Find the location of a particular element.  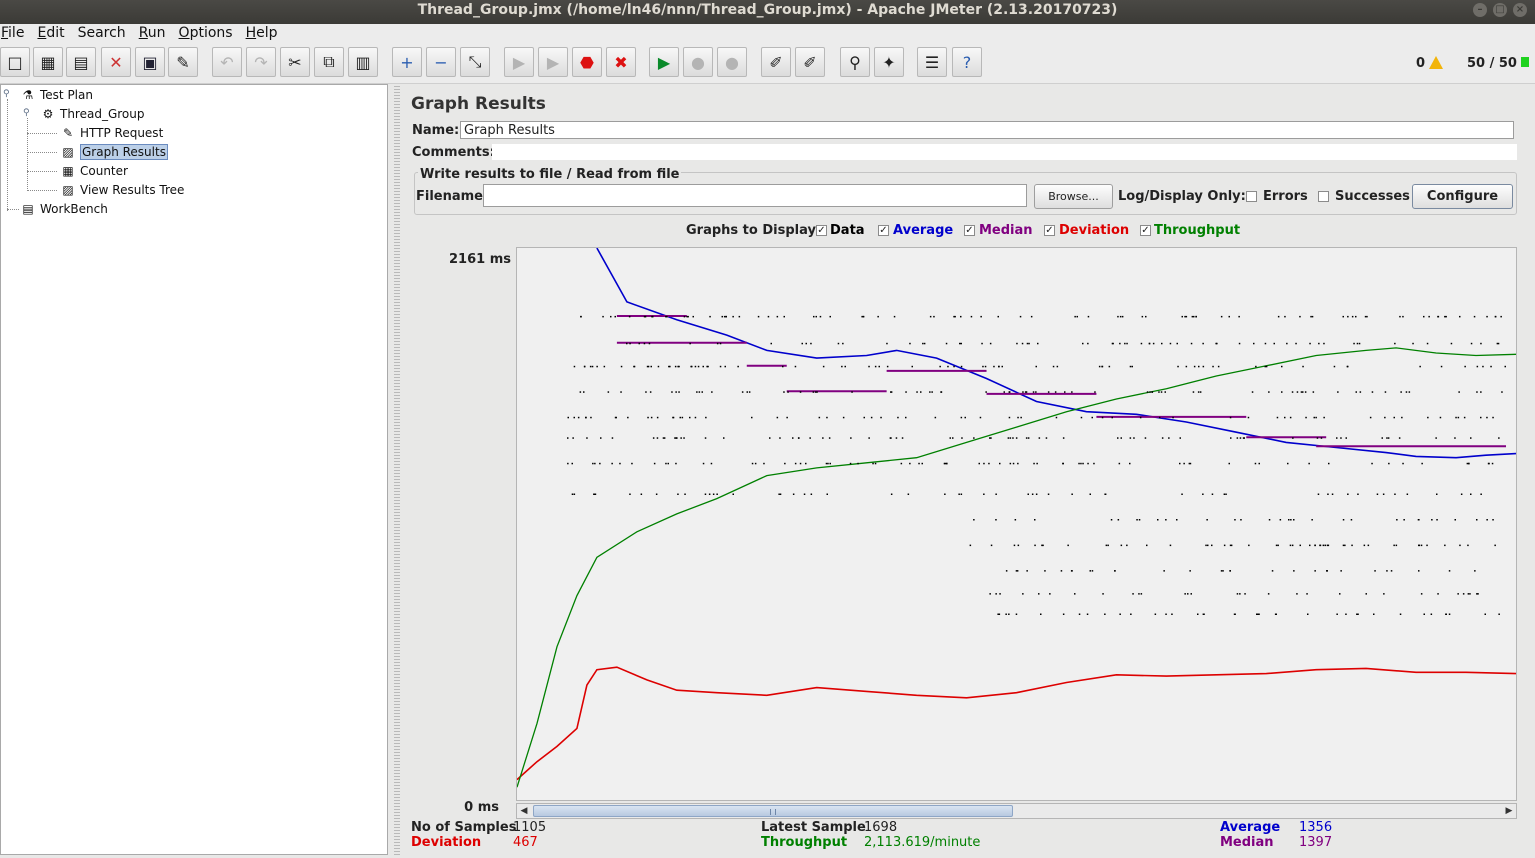

tree-item-view-results-tree: ▨ View Results Tree is located at coordinates (122, 190).